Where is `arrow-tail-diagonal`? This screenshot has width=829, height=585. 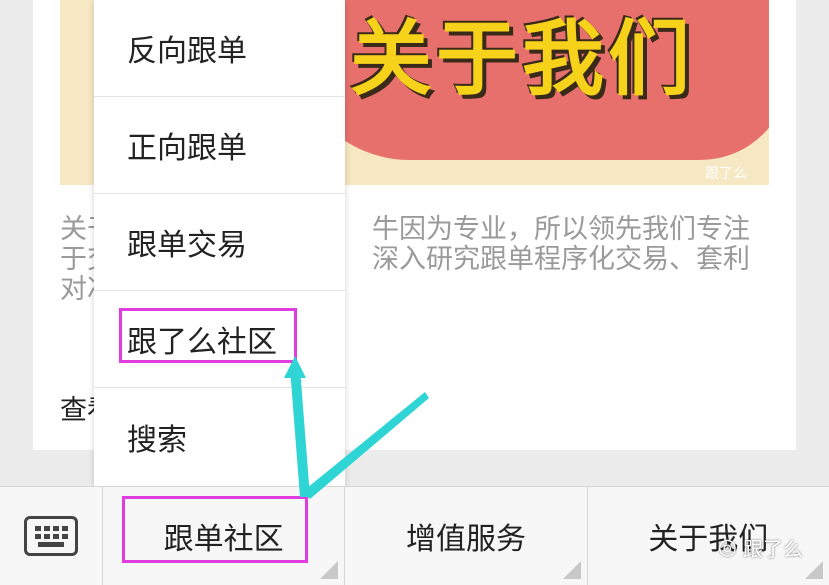
arrow-tail-diagonal is located at coordinates (365, 445).